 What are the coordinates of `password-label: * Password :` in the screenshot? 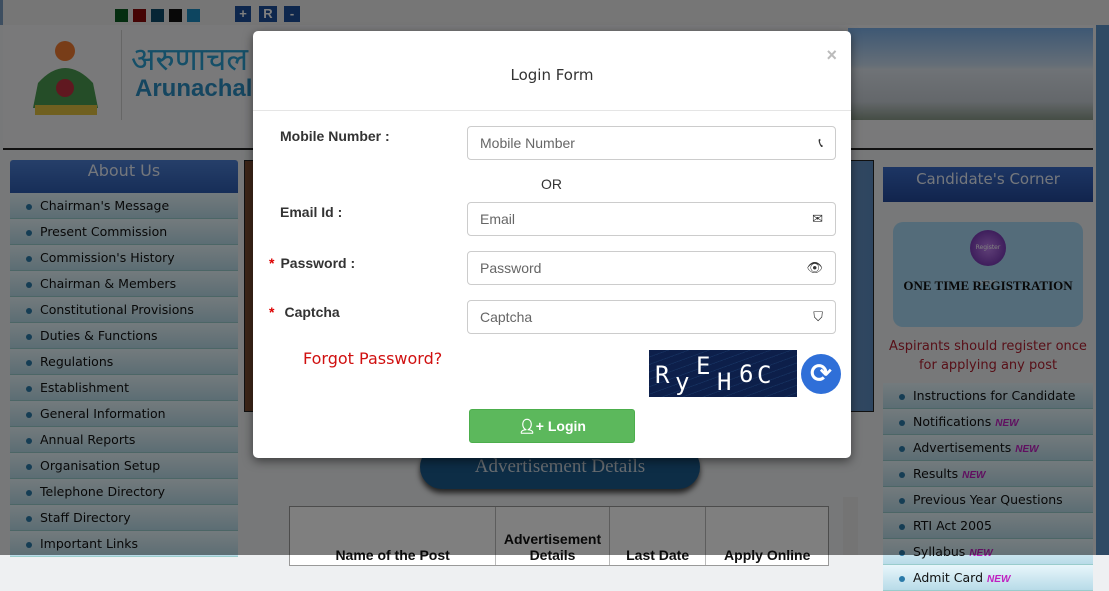 It's located at (312, 263).